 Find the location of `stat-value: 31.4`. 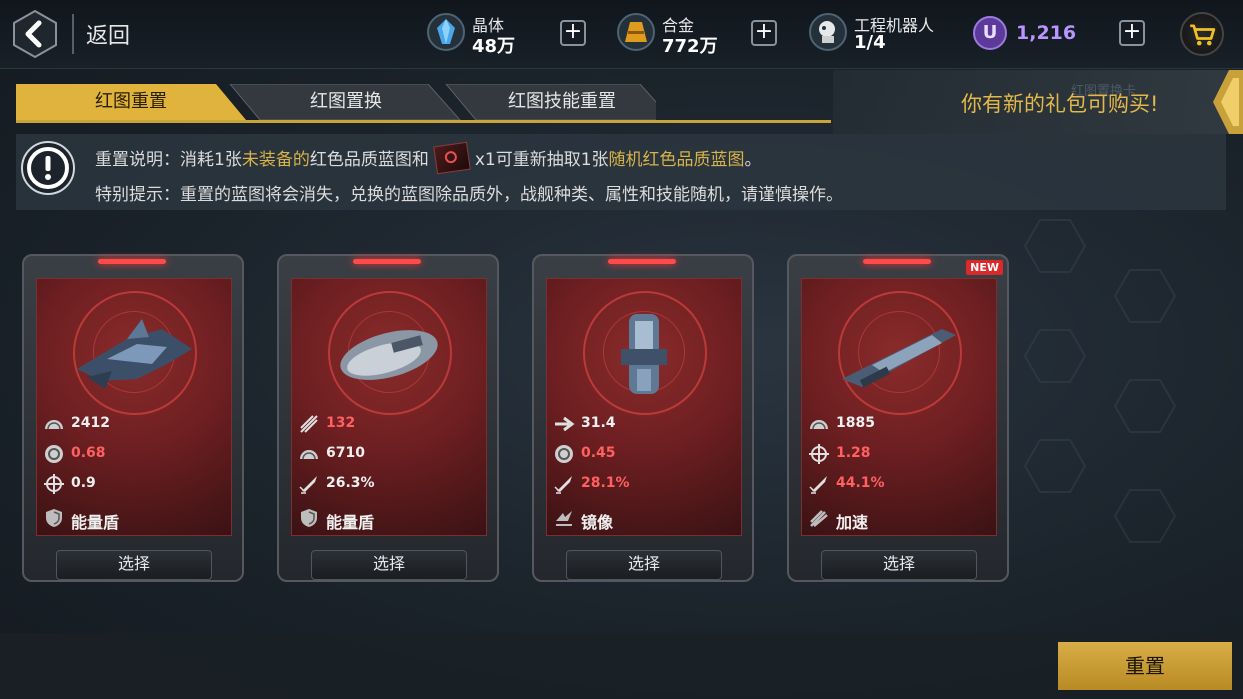

stat-value: 31.4 is located at coordinates (598, 423).